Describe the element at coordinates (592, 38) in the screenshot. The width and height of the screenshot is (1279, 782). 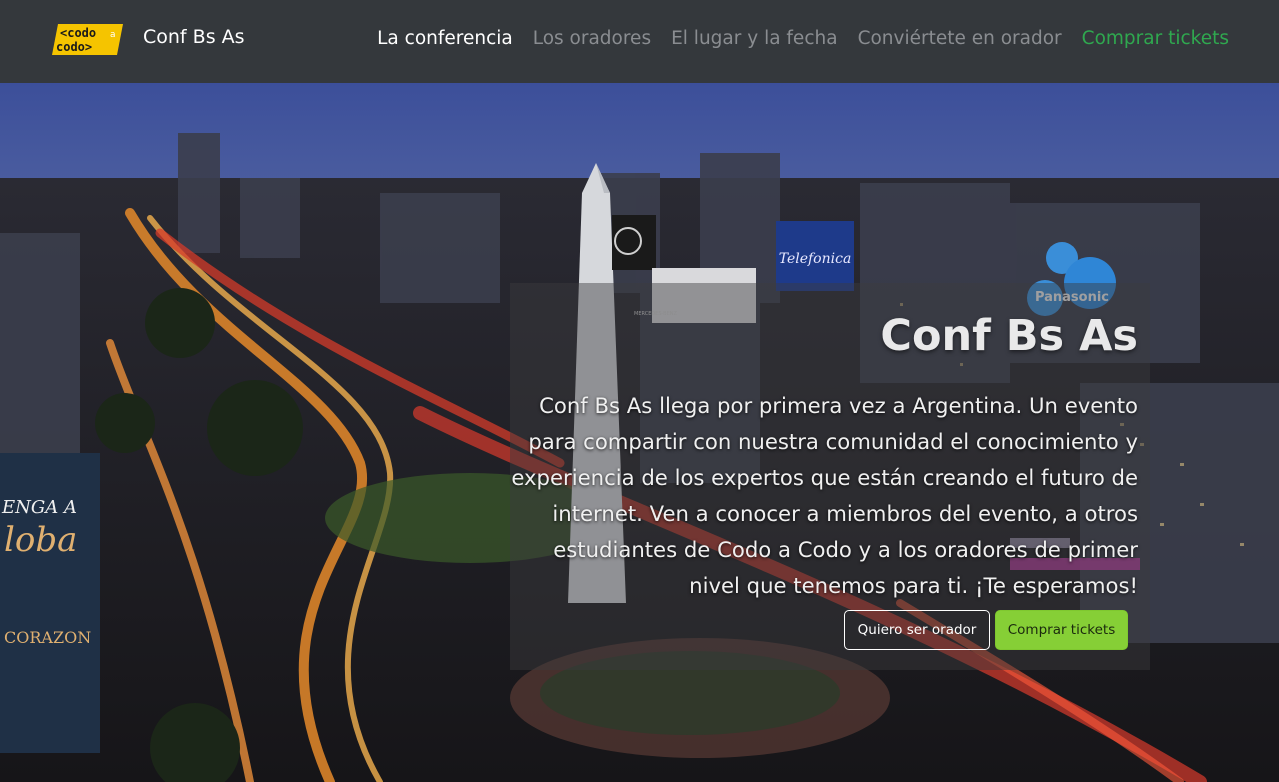
I see `nav-los-oradores: Los oradores` at that location.